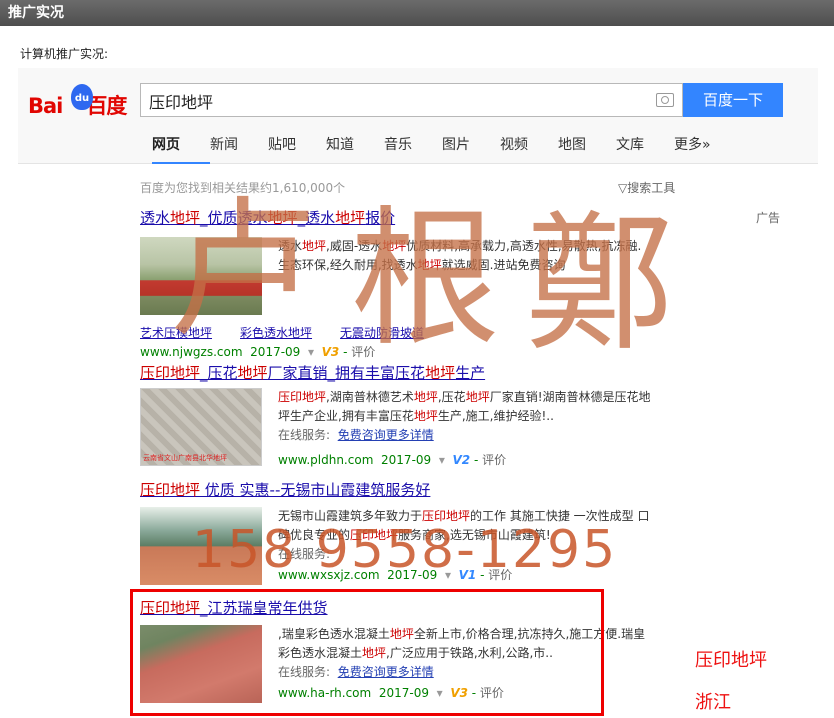 The height and width of the screenshot is (718, 834). I want to click on result-title: 透水地坪_优质透水地坪_透水地坪报价, so click(420, 217).